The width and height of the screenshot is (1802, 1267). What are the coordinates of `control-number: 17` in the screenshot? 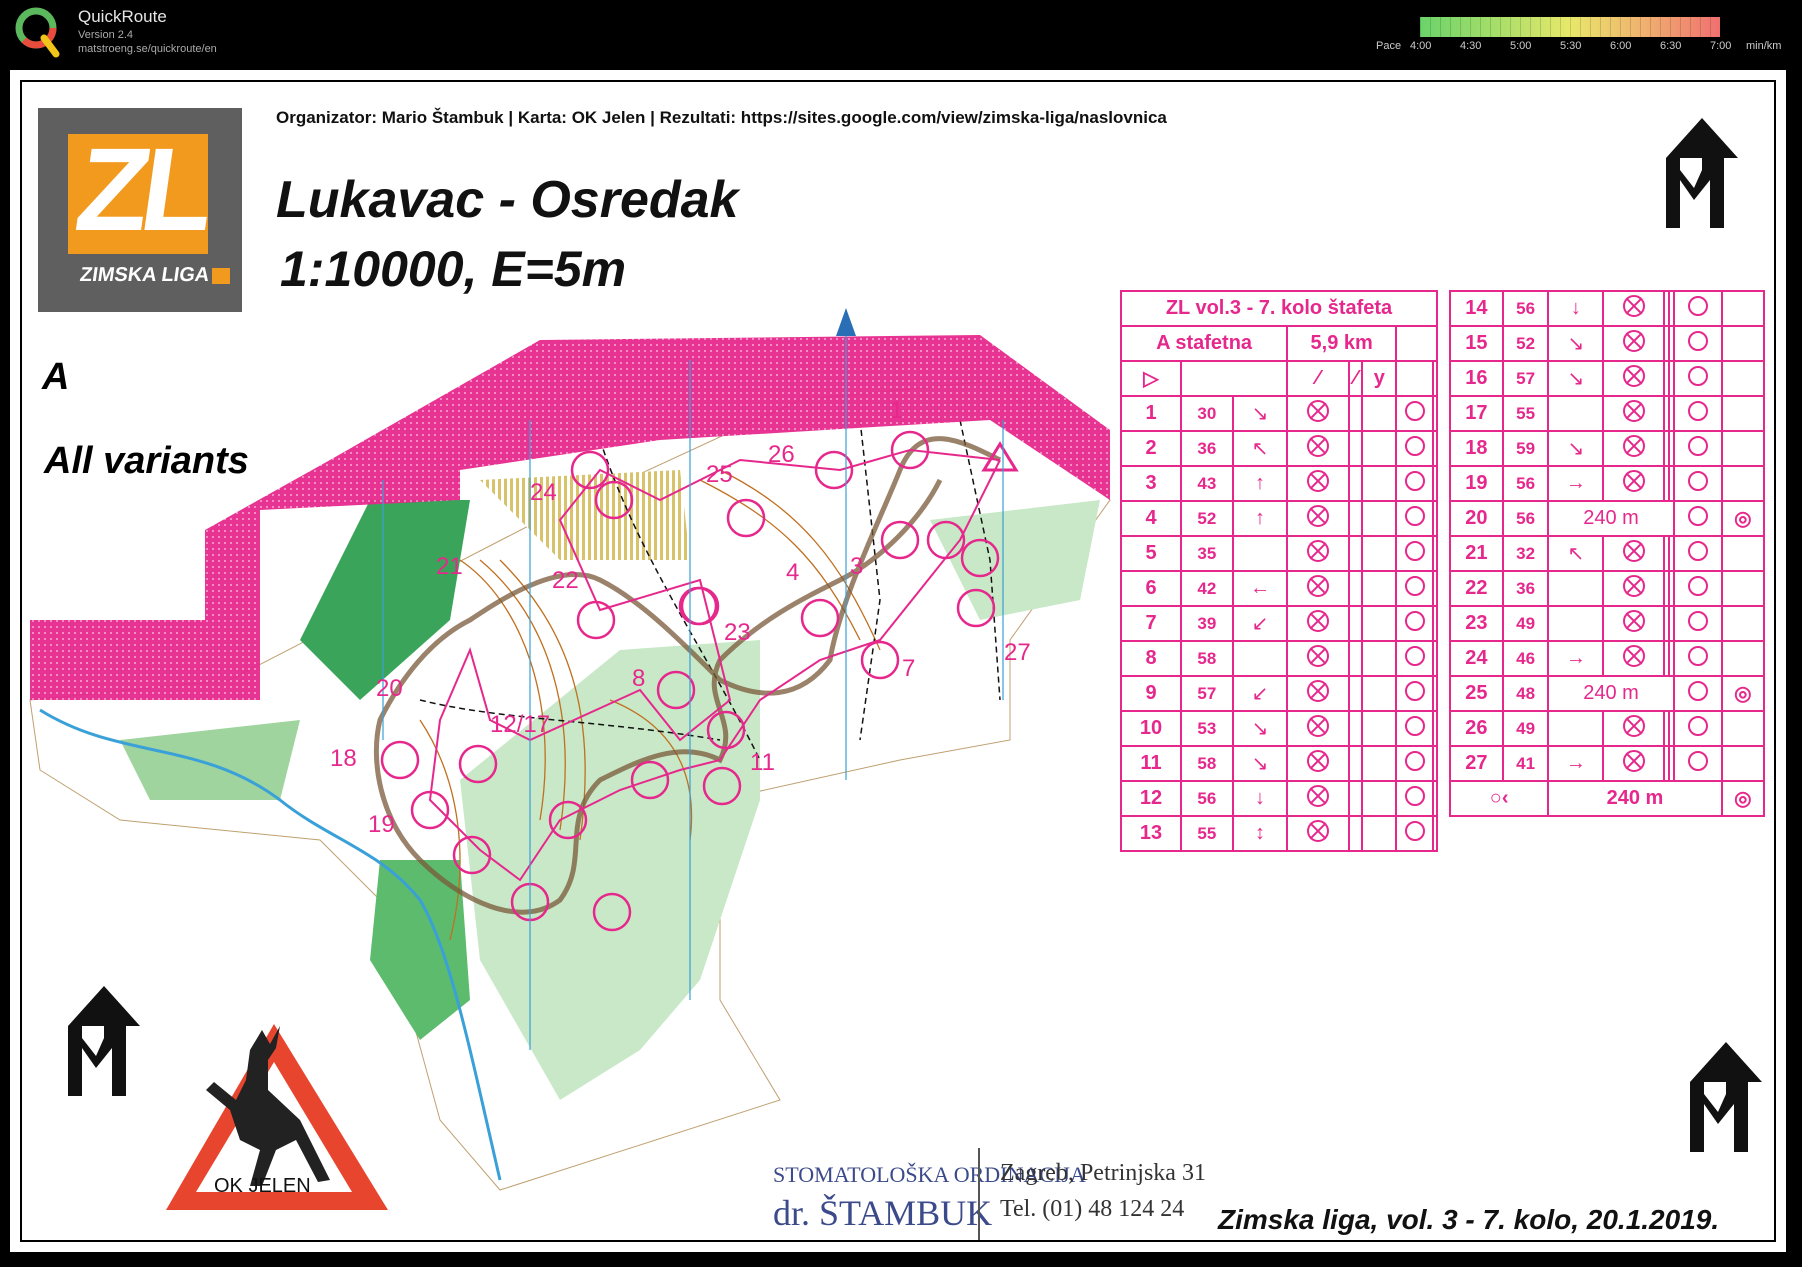 It's located at (1476, 413).